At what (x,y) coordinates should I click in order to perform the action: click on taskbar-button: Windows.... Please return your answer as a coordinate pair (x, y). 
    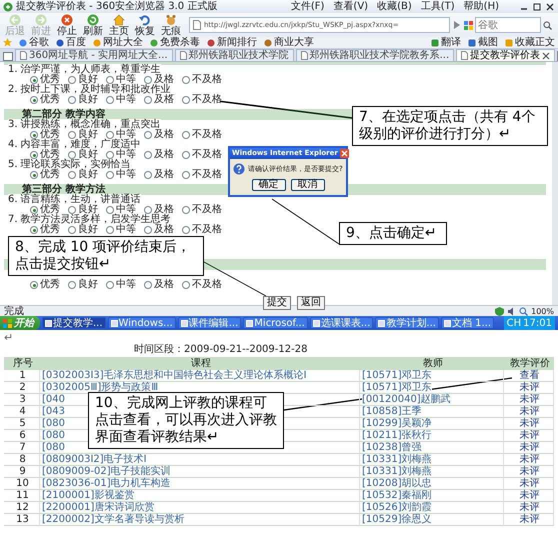
    Looking at the image, I should click on (142, 323).